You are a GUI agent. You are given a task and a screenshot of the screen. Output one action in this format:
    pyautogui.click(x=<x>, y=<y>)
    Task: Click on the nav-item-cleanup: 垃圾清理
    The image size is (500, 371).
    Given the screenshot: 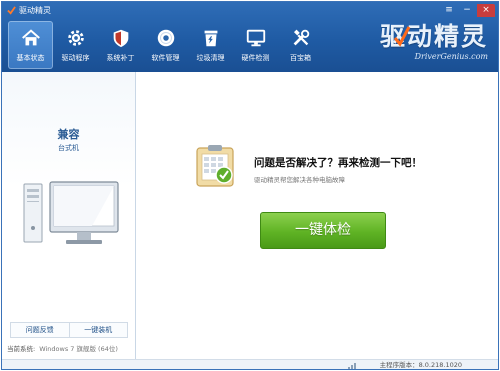 What is the action you would take?
    pyautogui.click(x=210, y=45)
    